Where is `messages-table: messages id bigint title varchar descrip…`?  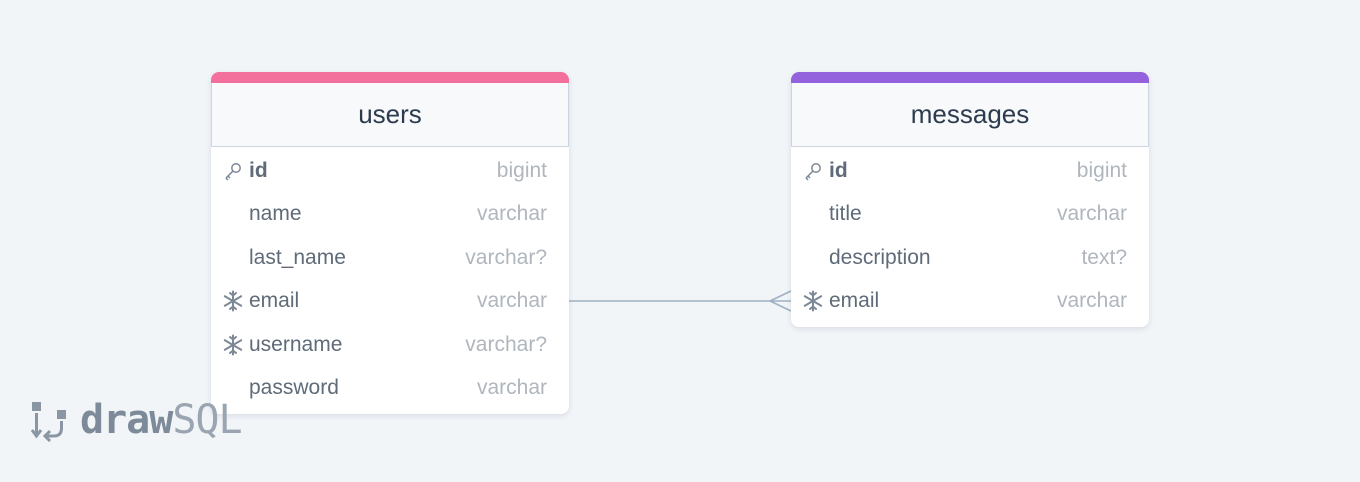
messages-table: messages id bigint title varchar descrip… is located at coordinates (970, 199).